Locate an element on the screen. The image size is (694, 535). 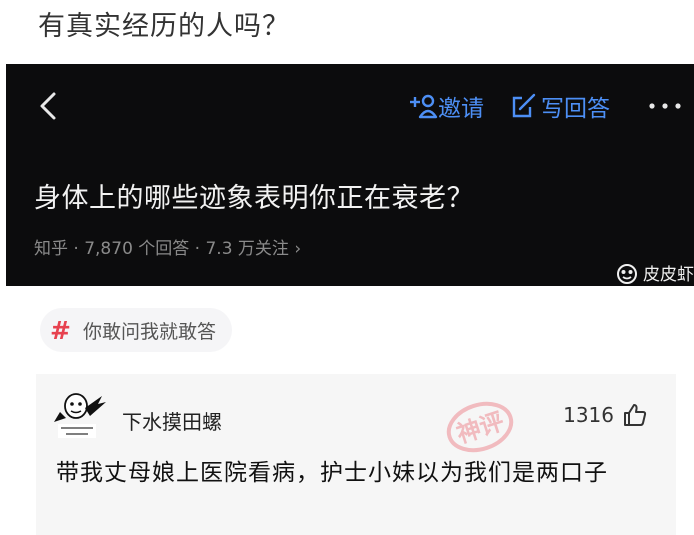
topic-tag: # 你敢问我就敢答 is located at coordinates (136, 330).